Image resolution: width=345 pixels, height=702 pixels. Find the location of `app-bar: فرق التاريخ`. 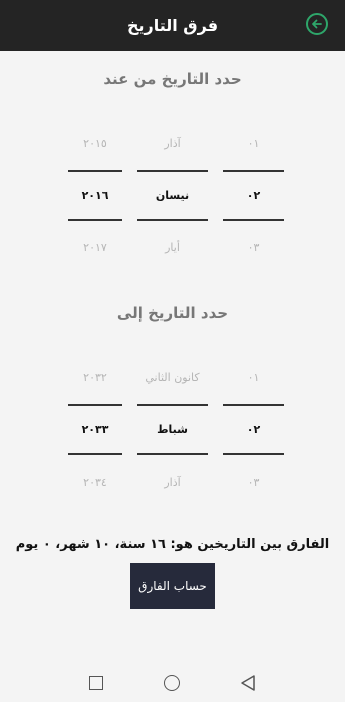

app-bar: فرق التاريخ is located at coordinates (172, 25).